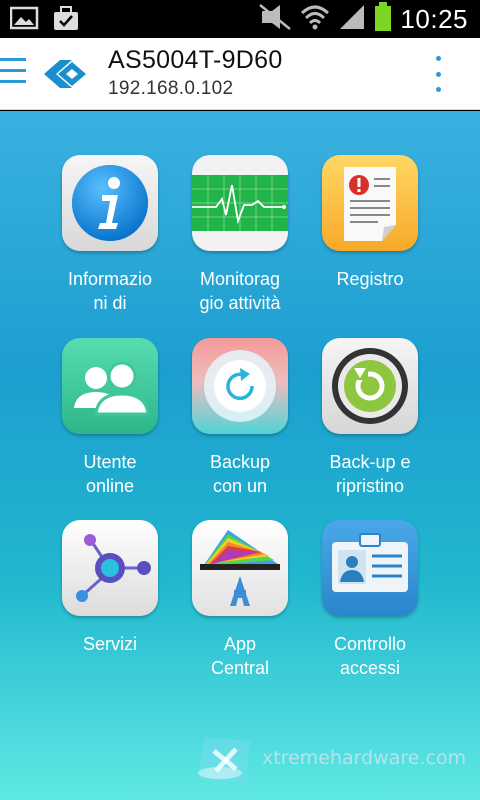 The image size is (480, 800). Describe the element at coordinates (315, 19) in the screenshot. I see `wifi-icon` at that location.